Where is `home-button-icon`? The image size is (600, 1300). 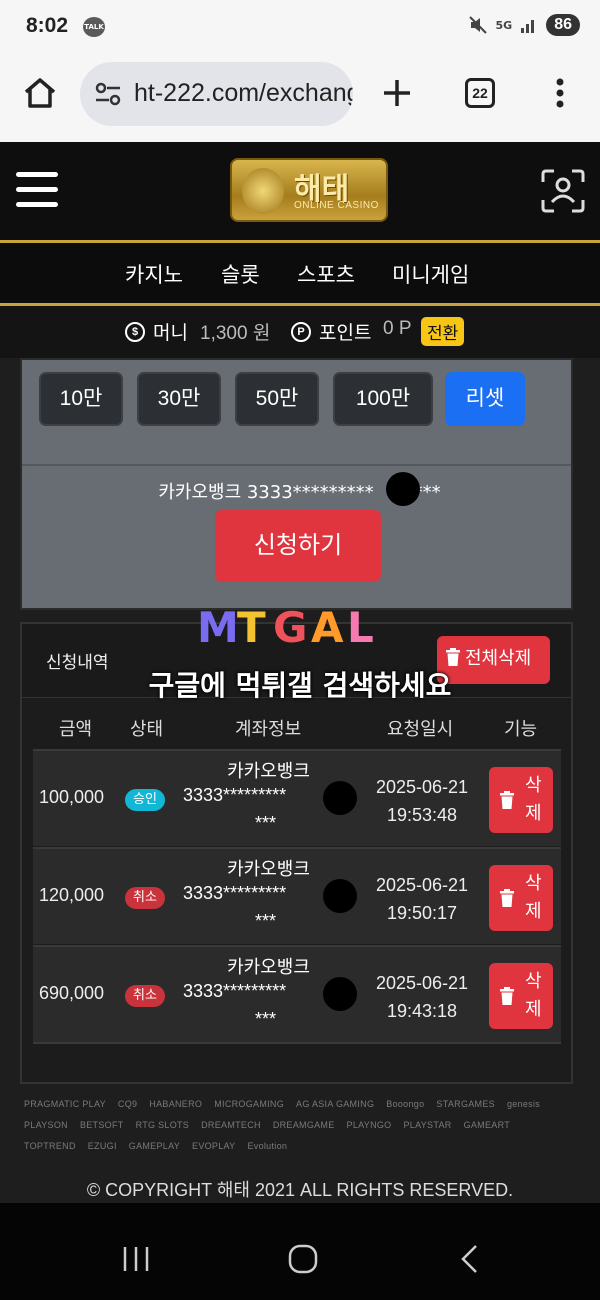 home-button-icon is located at coordinates (303, 1259).